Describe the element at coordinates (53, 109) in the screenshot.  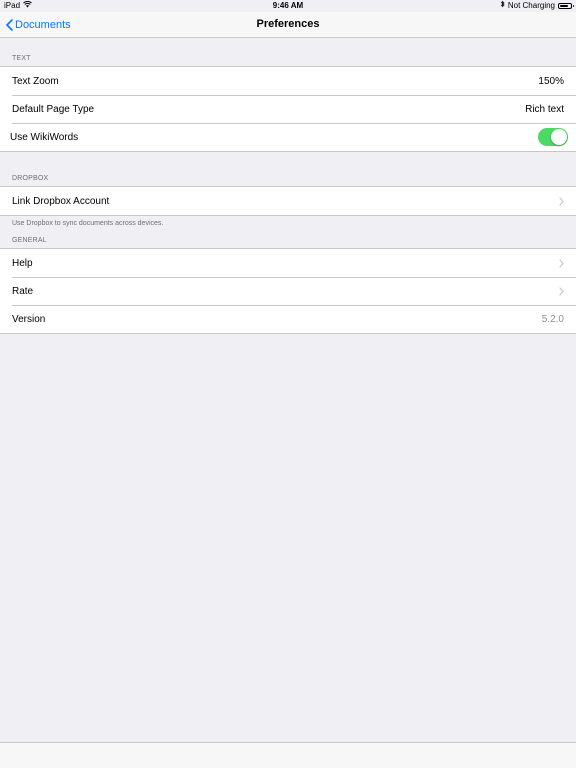
I see `default-page-type-label: Default Page Type` at that location.